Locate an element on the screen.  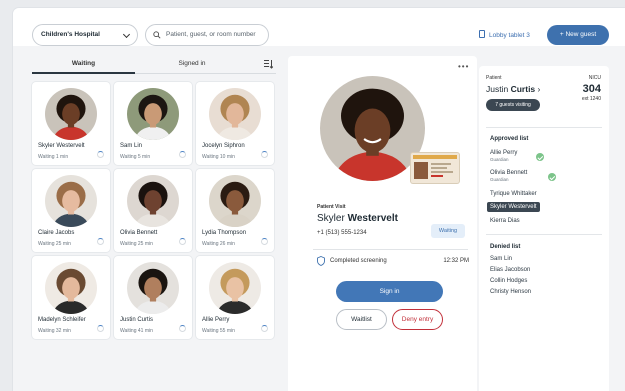
search-icon is located at coordinates (157, 35).